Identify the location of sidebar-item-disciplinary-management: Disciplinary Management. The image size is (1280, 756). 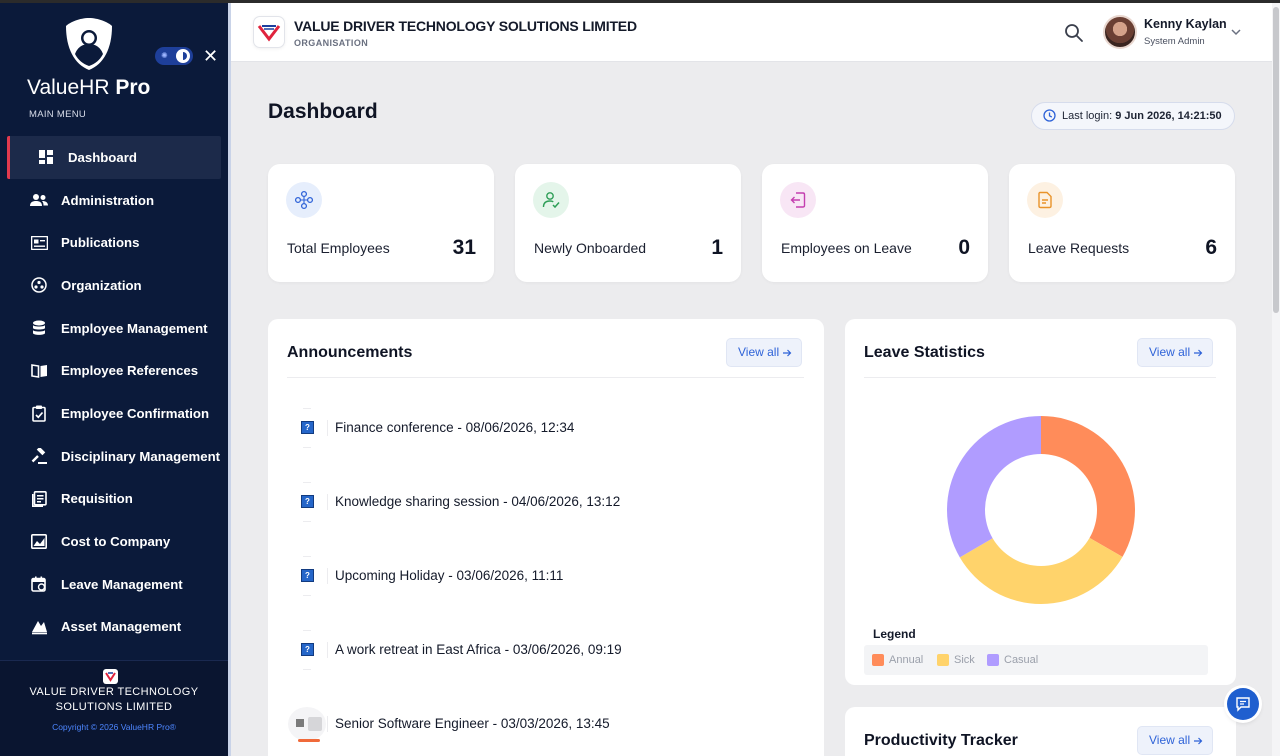
(114, 456).